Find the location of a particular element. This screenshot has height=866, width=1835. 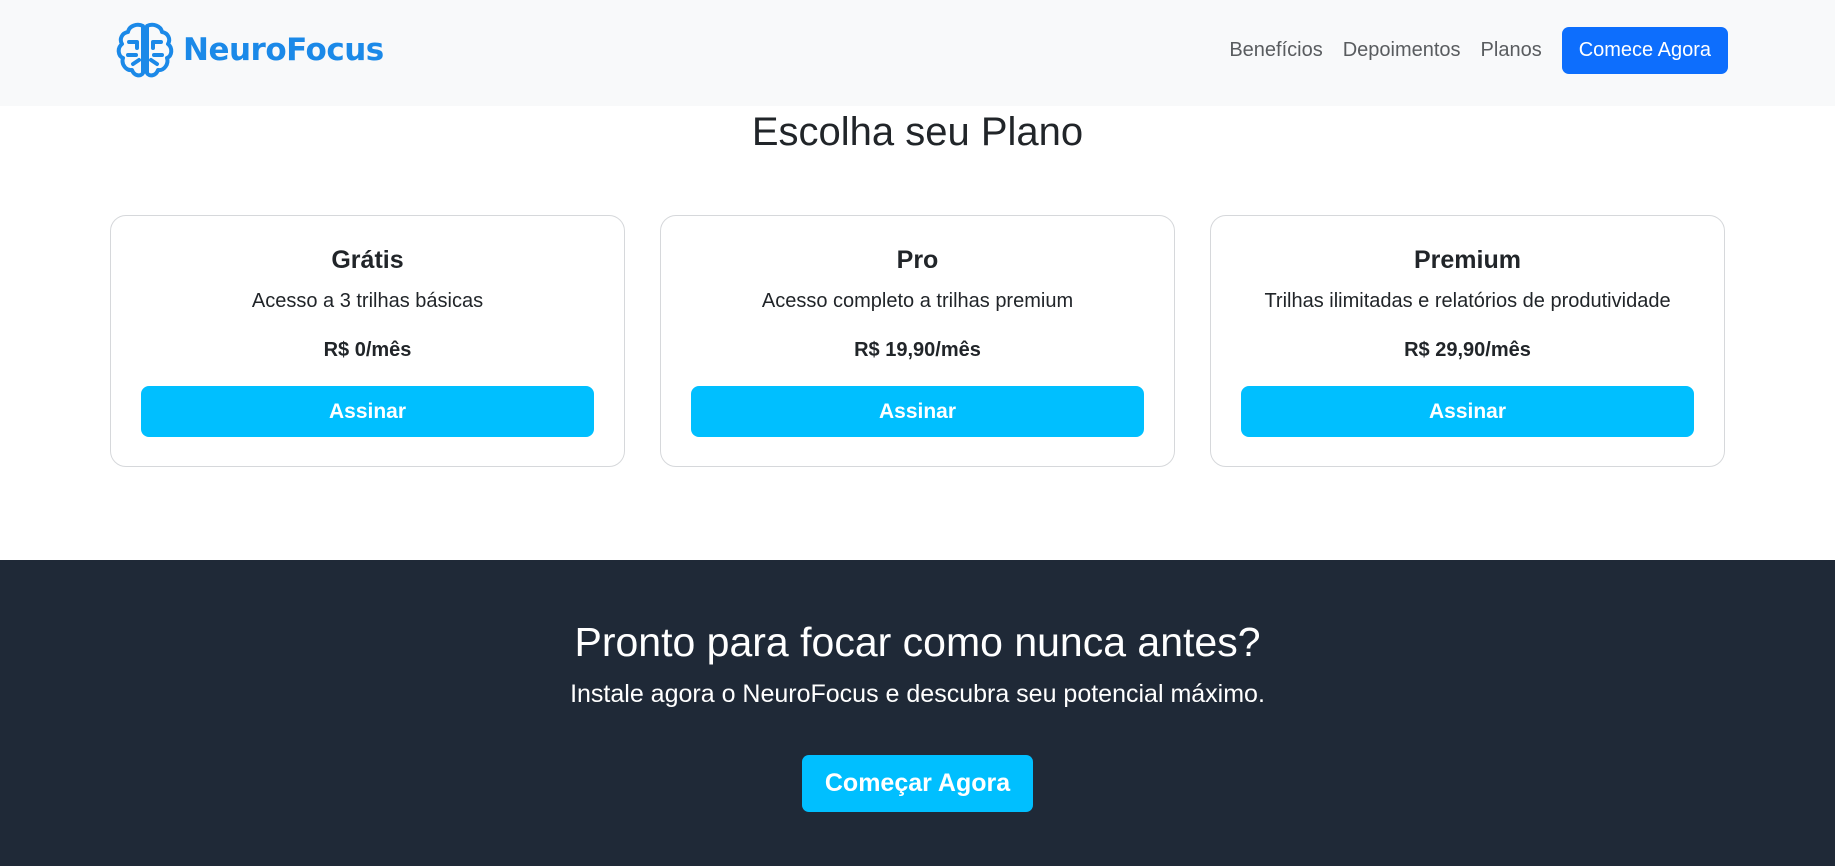

nav-link-beneficios: Benefícios is located at coordinates (1275, 50).